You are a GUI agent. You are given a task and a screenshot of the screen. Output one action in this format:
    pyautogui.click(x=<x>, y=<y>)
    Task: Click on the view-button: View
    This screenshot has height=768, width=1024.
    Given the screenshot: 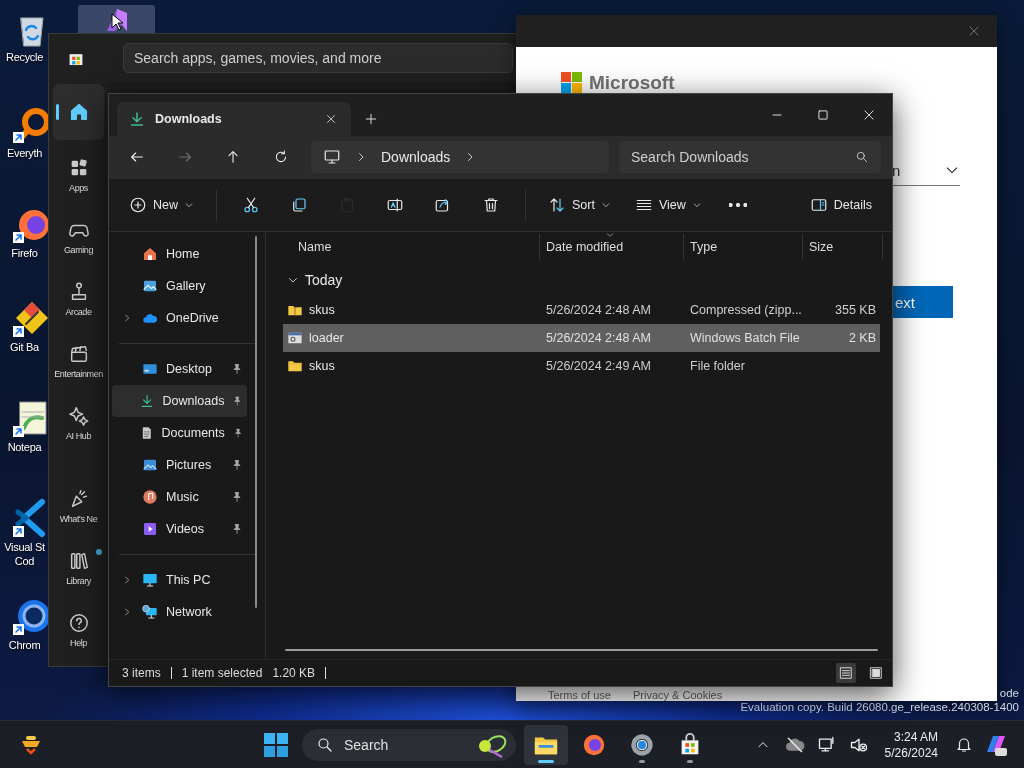 What is the action you would take?
    pyautogui.click(x=668, y=205)
    